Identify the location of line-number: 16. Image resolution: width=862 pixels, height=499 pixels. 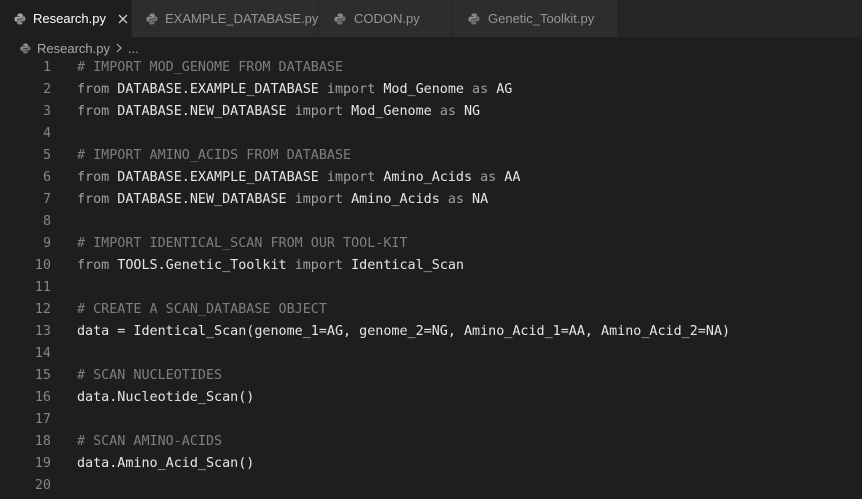
(42, 397).